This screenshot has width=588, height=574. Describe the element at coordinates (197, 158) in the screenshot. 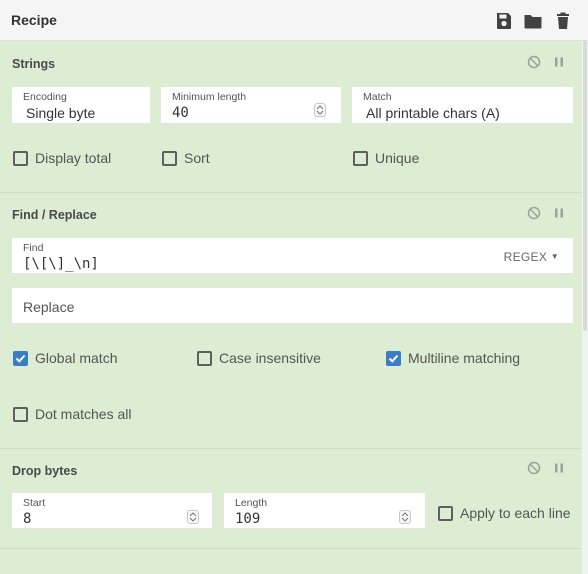

I see `checkbox-label: Sort` at that location.